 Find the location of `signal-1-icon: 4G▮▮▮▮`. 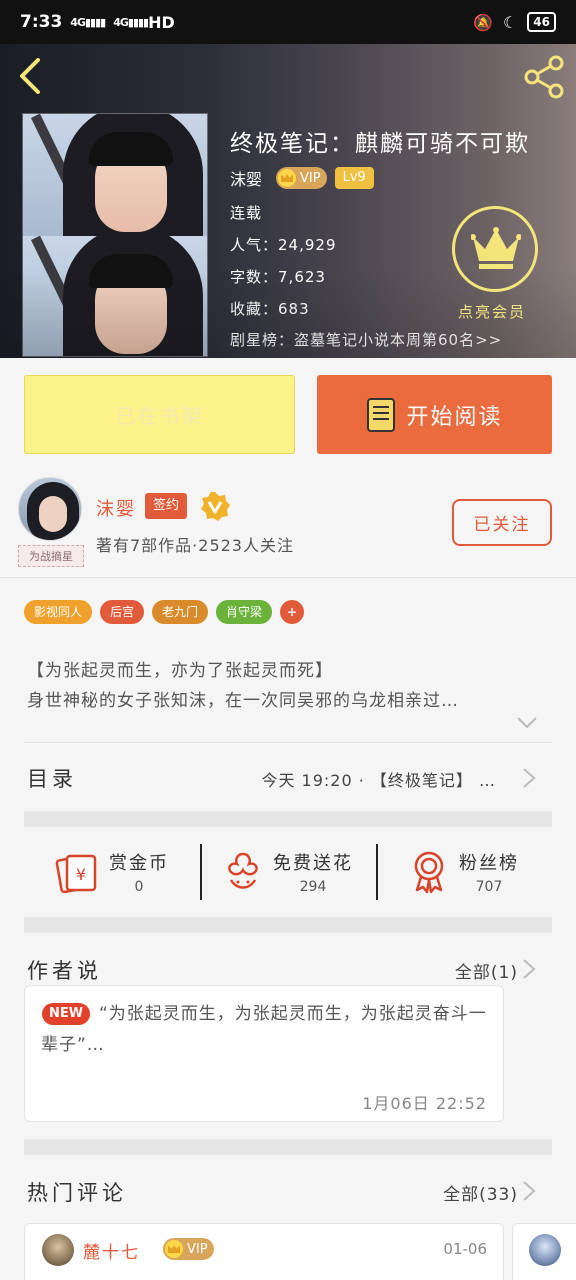

signal-1-icon: 4G▮▮▮▮ is located at coordinates (88, 22).